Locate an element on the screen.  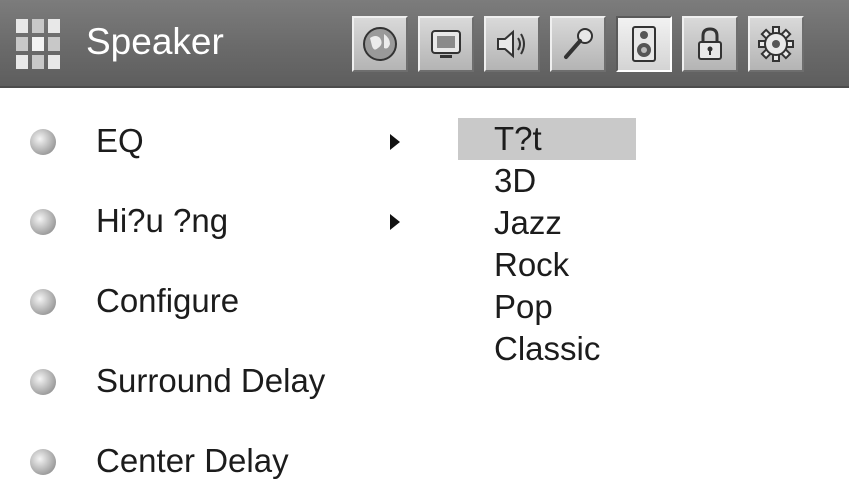
menu-item-surround-delay: Surround Delay is located at coordinates (220, 382).